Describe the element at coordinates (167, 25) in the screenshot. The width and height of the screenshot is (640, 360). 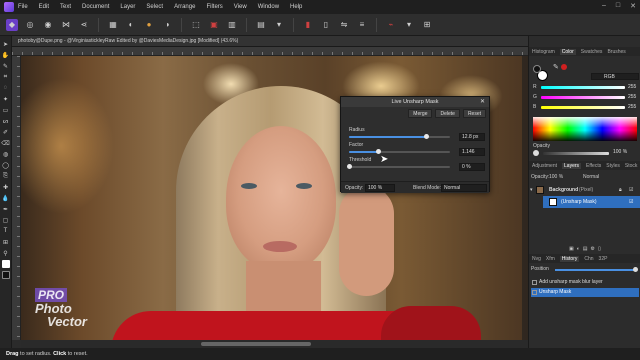
I see `auto-white-balance-icon: ◑` at that location.